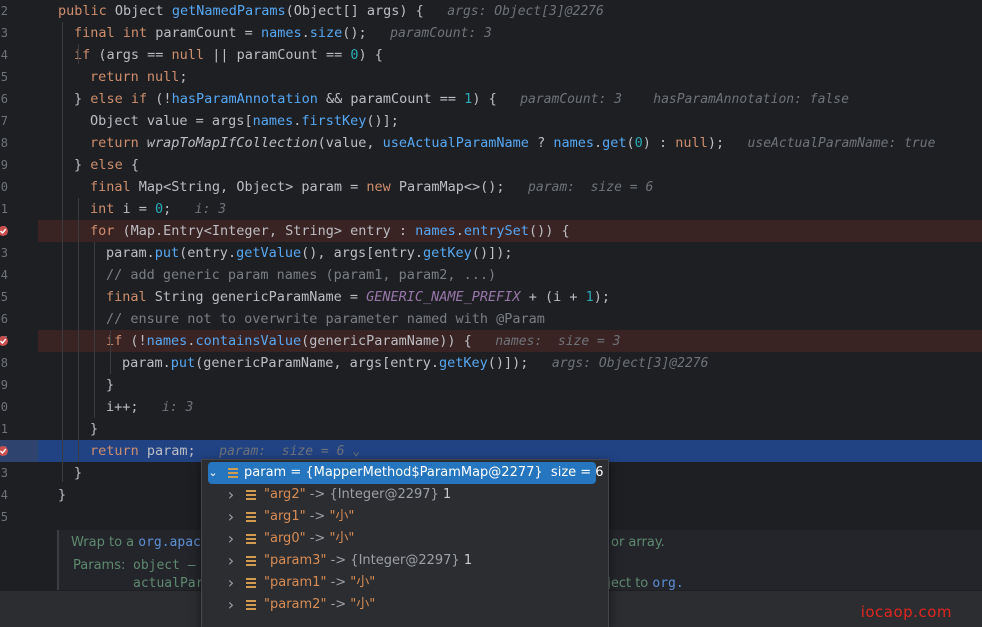 The height and width of the screenshot is (627, 982). Describe the element at coordinates (405, 539) in the screenshot. I see `tree-child-node: › "arg0" -> "小"` at that location.